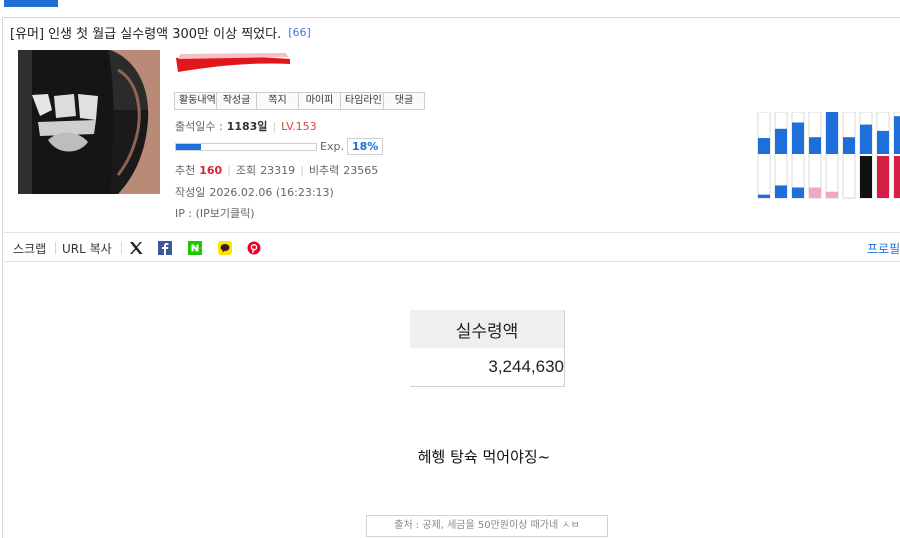 The image size is (900, 538). Describe the element at coordinates (165, 34) in the screenshot. I see `post-title: 인생 첫 월급 실수령액 300만 이상 찍었다.` at that location.